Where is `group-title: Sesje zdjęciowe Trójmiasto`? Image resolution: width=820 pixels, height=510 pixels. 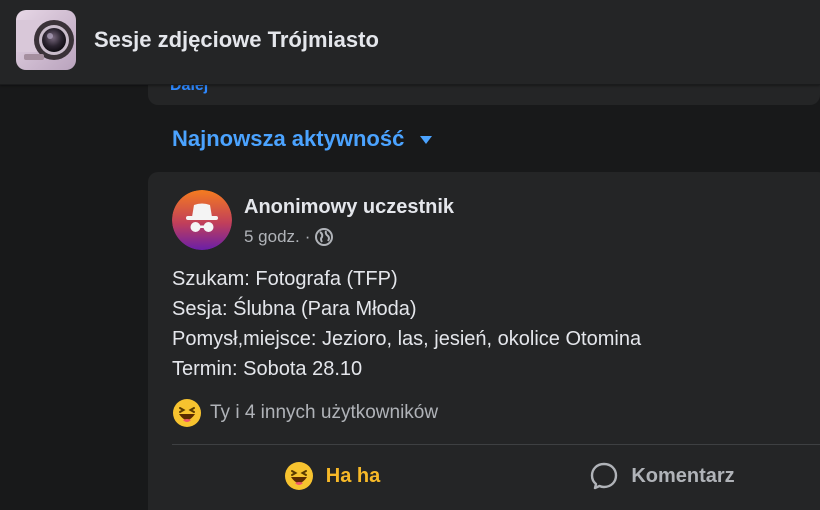 group-title: Sesje zdjęciowe Trójmiasto is located at coordinates (236, 40).